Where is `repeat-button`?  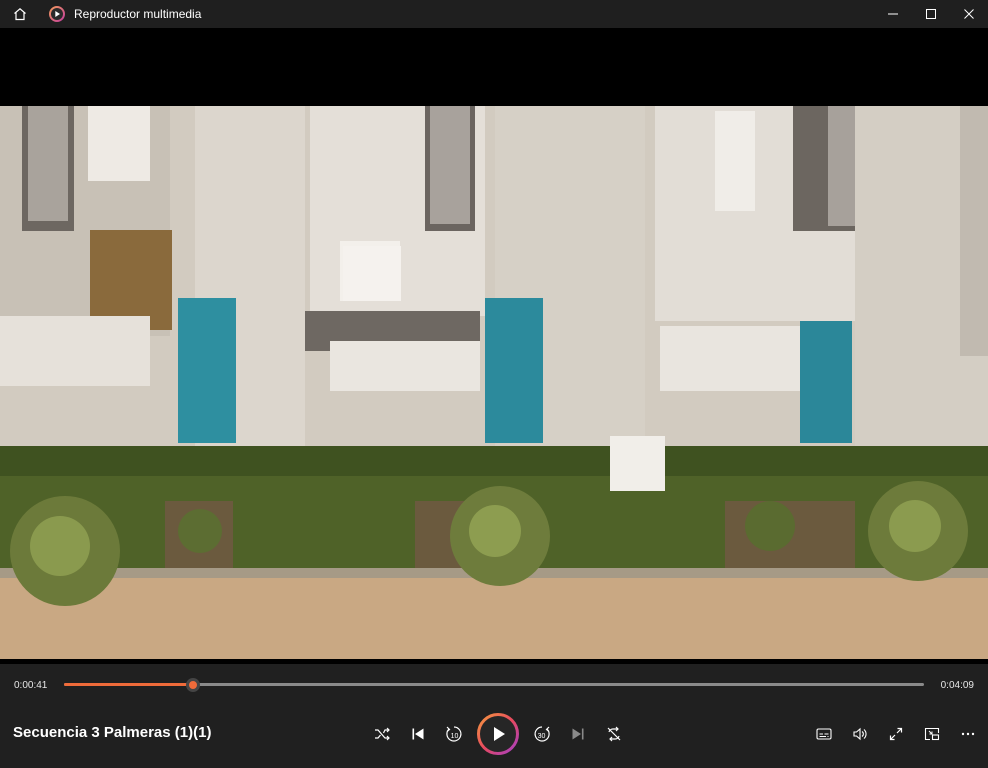 repeat-button is located at coordinates (614, 734).